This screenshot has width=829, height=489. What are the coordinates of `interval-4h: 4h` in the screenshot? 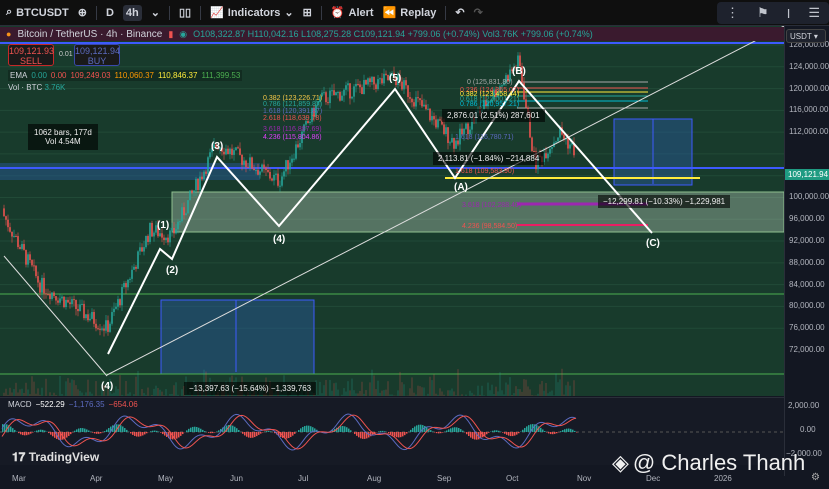 It's located at (132, 12).